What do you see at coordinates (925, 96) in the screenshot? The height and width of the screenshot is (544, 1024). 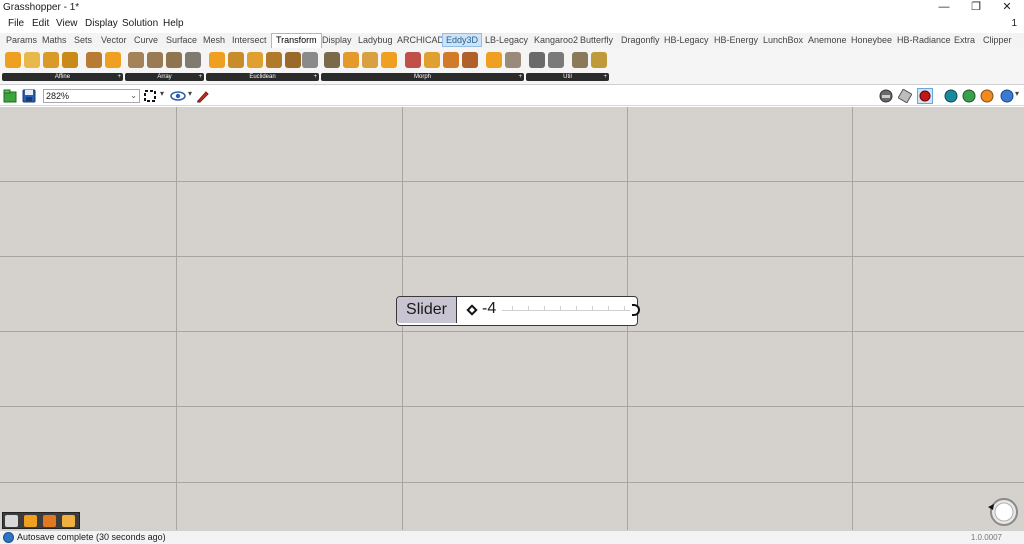 I see `preview-selected-icon` at bounding box center [925, 96].